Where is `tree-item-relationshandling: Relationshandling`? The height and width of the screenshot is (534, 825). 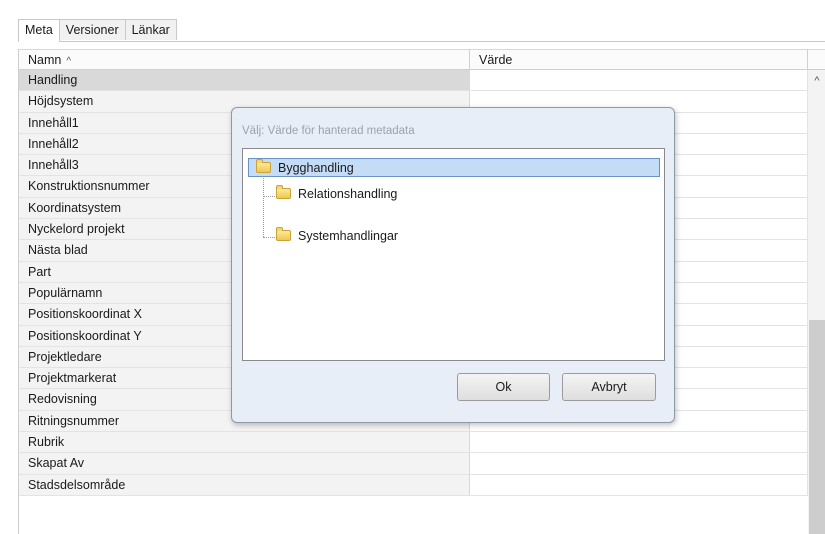
tree-item-relationshandling: Relationshandling is located at coordinates (336, 194).